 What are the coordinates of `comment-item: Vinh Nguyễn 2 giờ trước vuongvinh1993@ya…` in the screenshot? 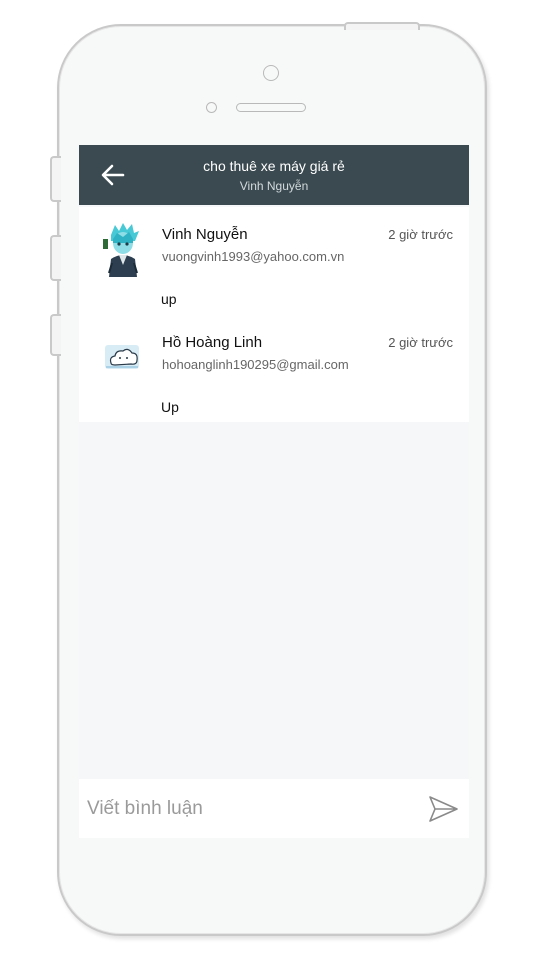 It's located at (274, 261).